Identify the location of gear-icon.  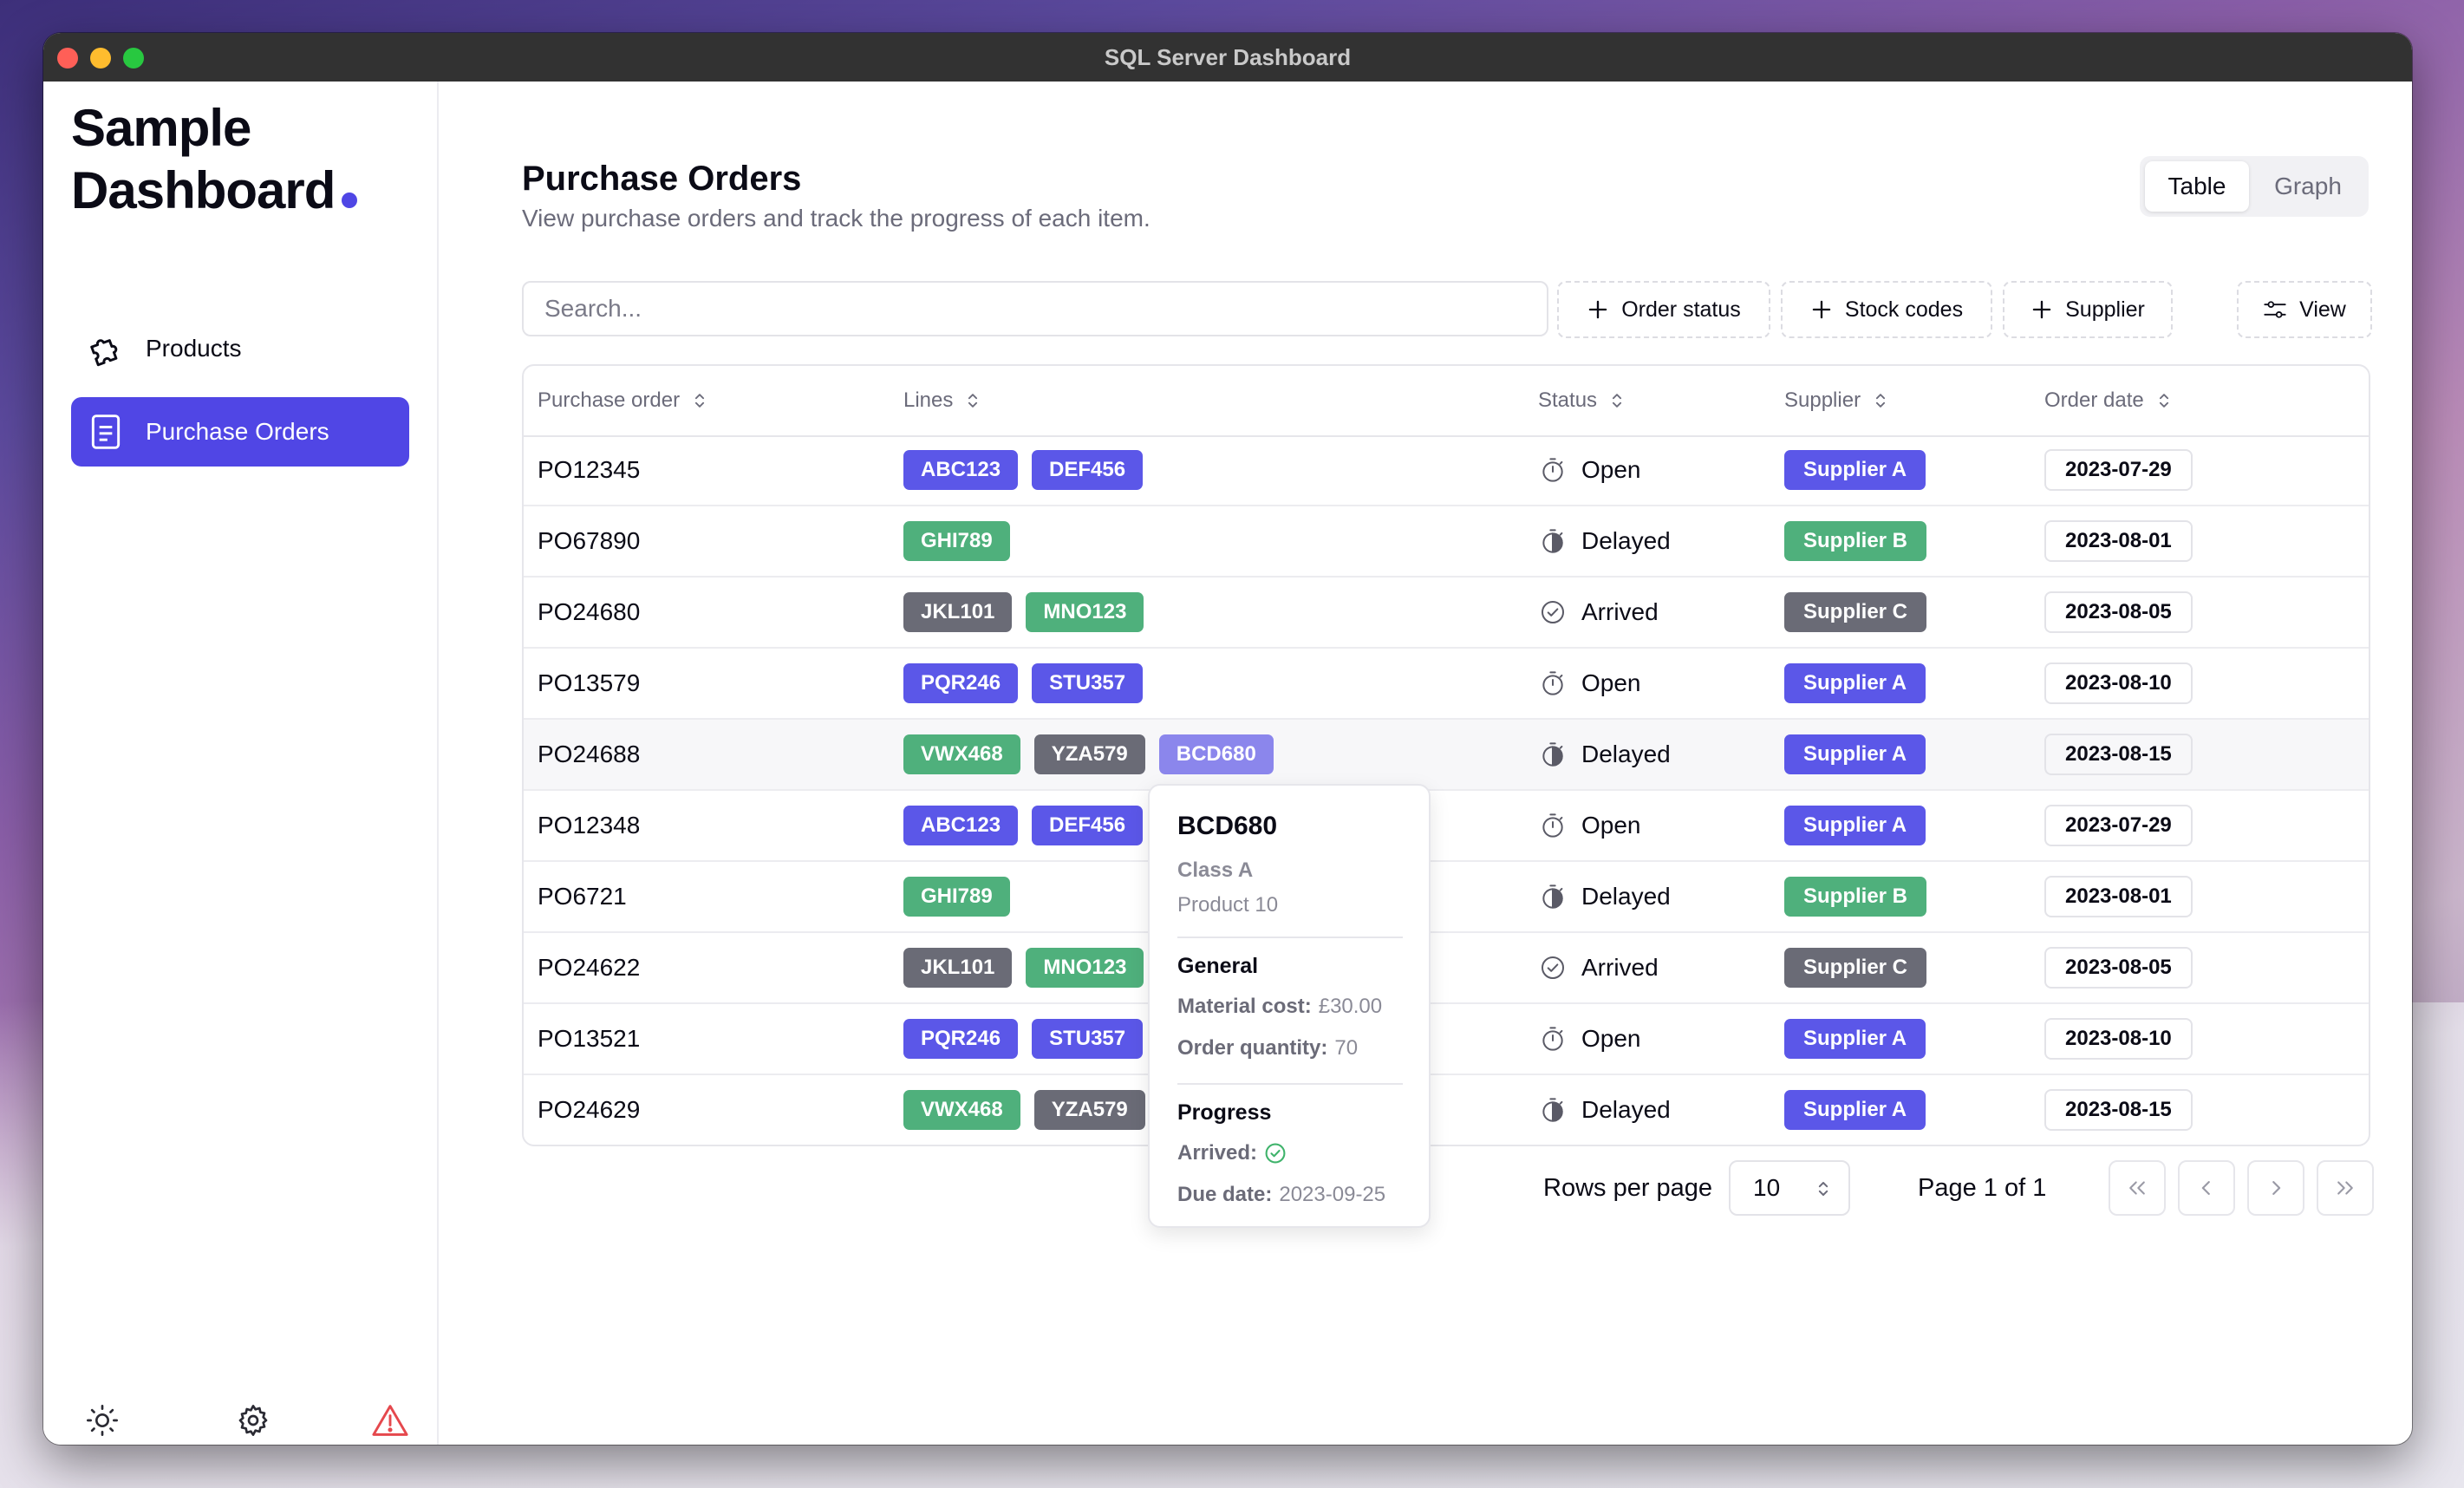
(253, 1420).